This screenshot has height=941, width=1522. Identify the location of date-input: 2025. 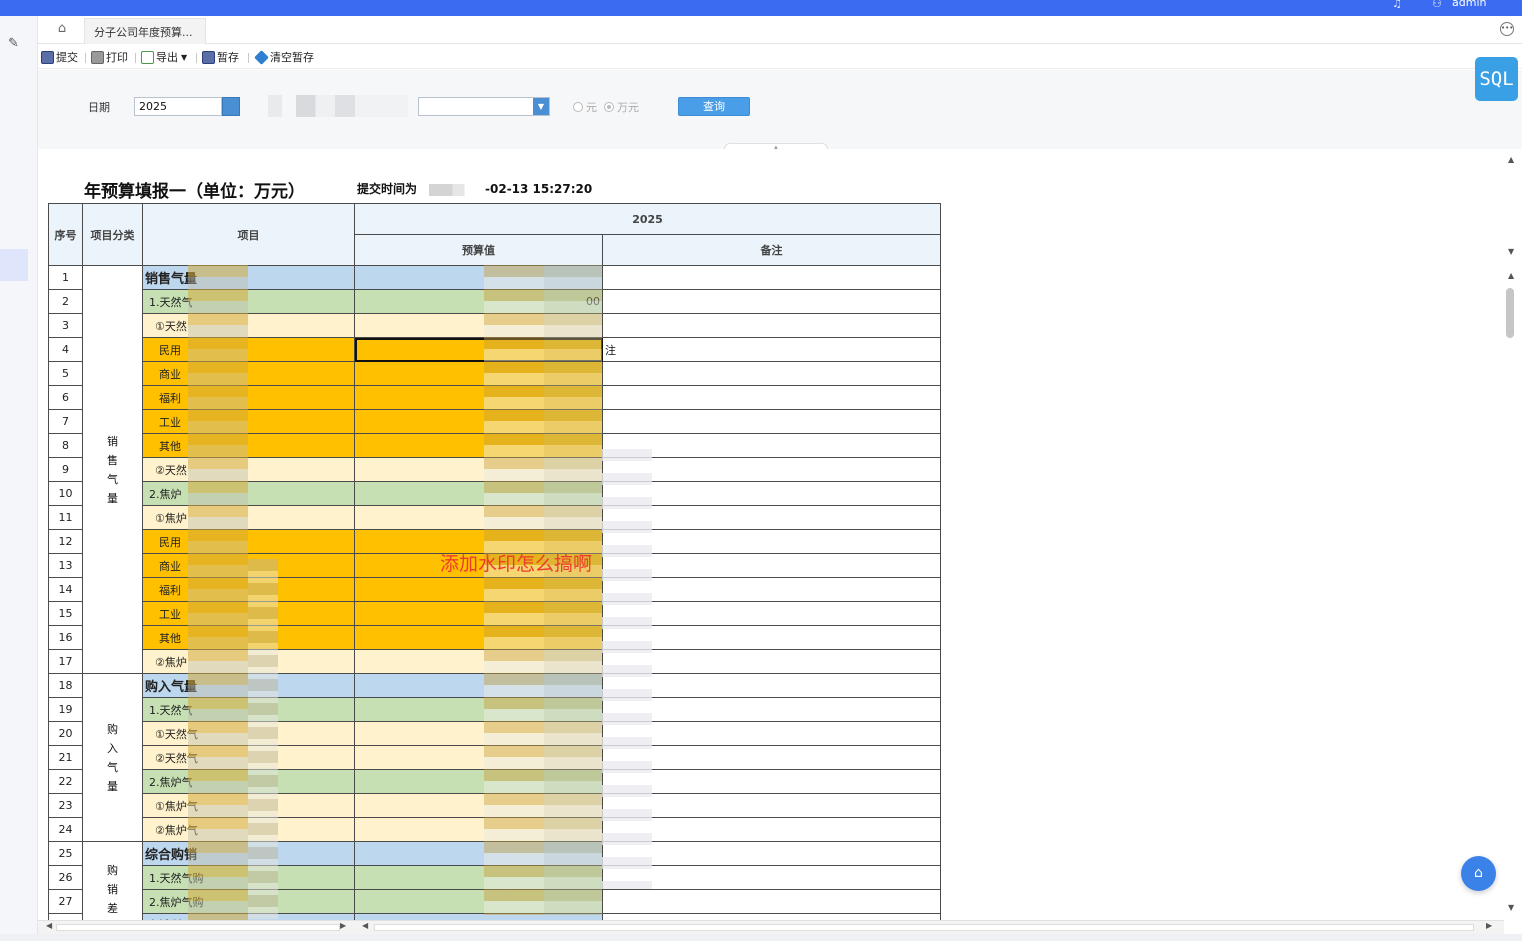
(178, 106).